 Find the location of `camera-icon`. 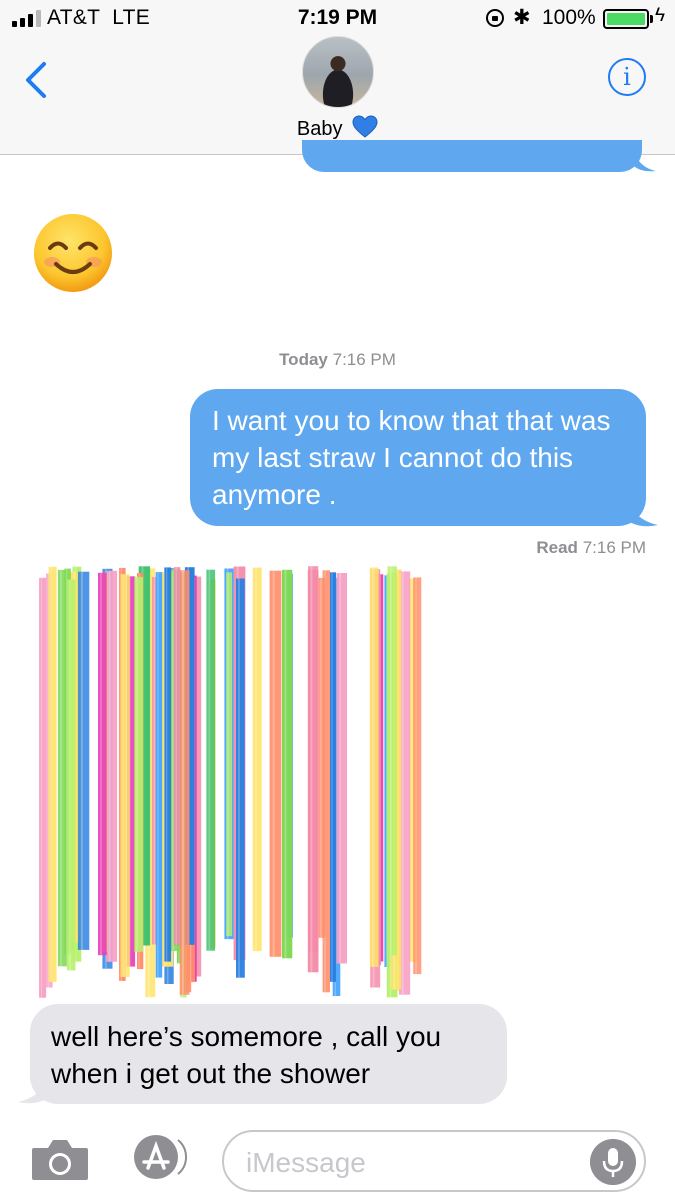

camera-icon is located at coordinates (60, 1159).